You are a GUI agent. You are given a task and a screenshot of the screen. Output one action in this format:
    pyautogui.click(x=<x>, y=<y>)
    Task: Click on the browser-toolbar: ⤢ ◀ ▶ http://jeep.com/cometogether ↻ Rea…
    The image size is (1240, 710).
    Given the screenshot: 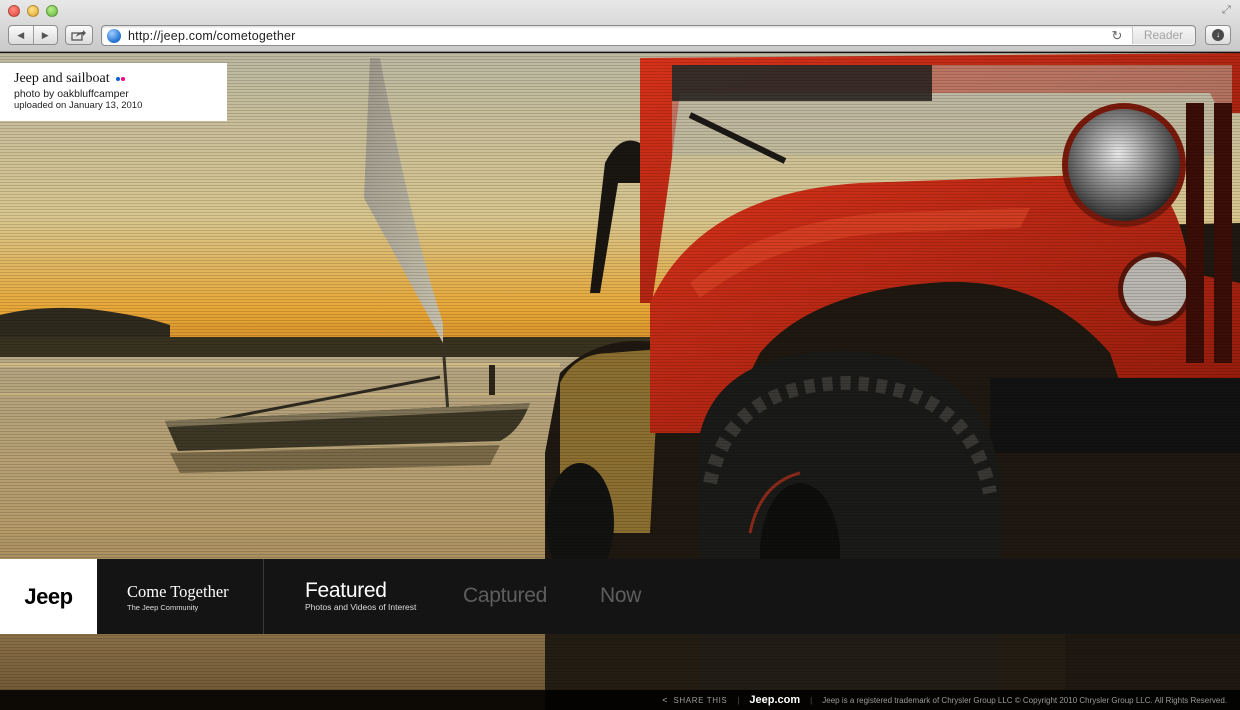 What is the action you would take?
    pyautogui.click(x=620, y=26)
    